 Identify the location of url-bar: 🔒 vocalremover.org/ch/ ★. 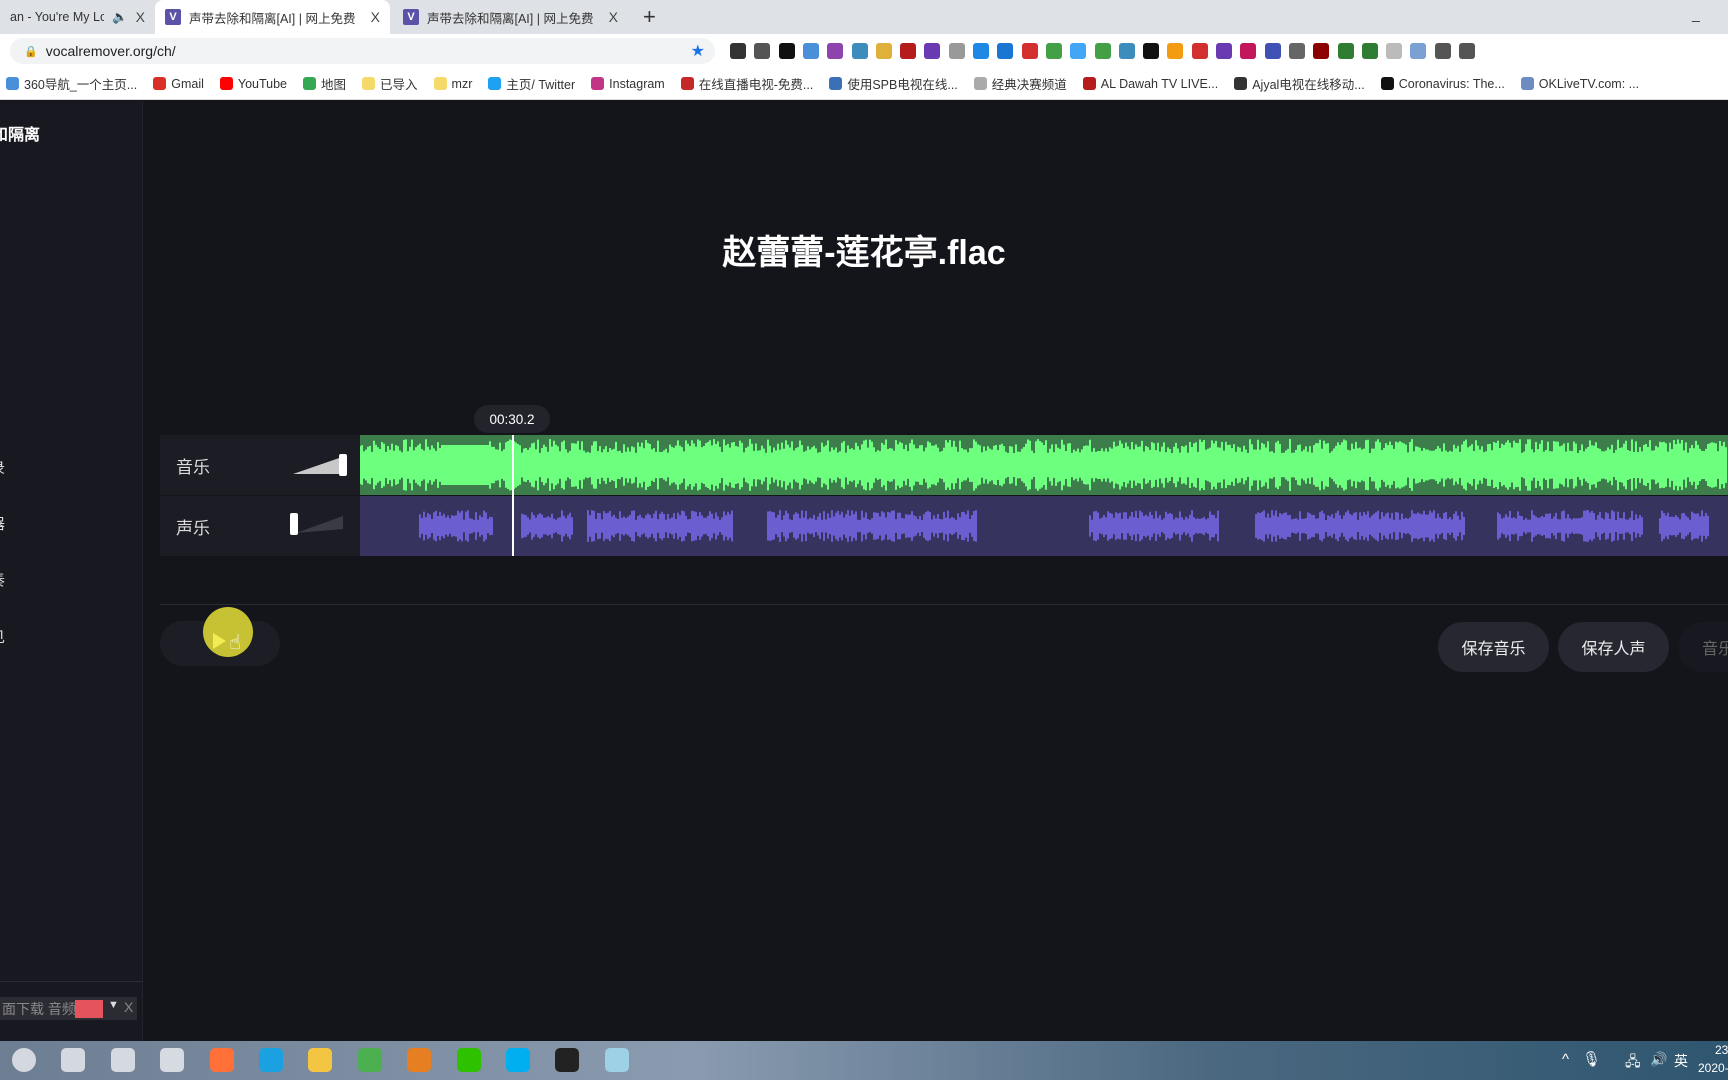
(362, 51).